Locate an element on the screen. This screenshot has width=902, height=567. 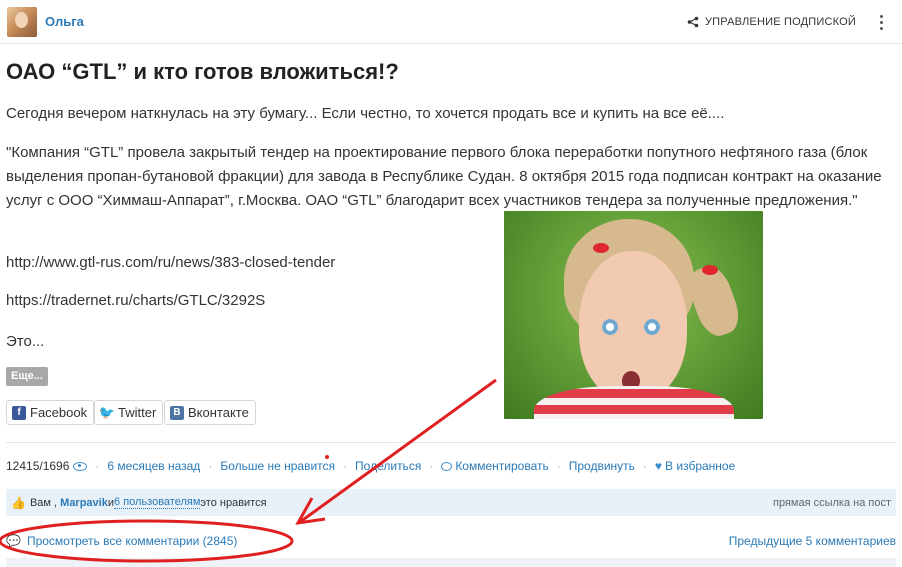
share-link: Поделиться is located at coordinates (388, 466).